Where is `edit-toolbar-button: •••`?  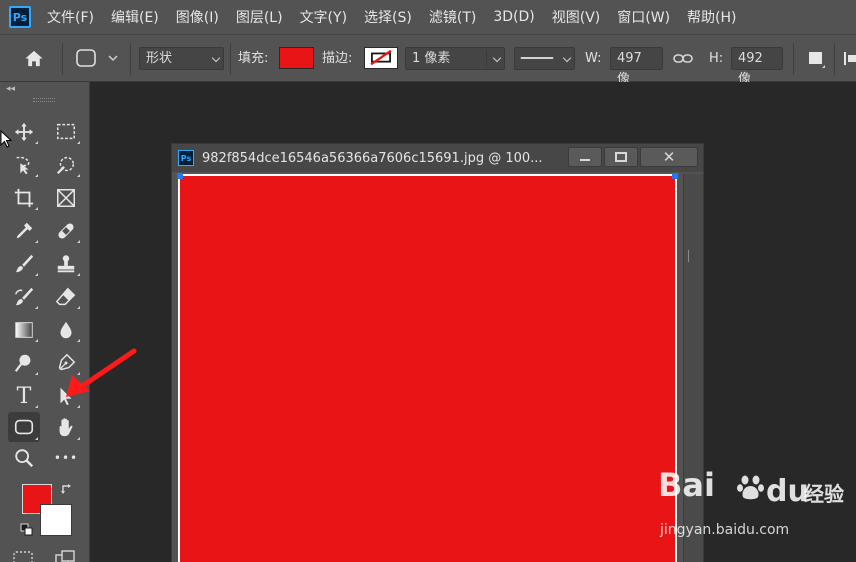
edit-toolbar-button: ••• is located at coordinates (66, 458).